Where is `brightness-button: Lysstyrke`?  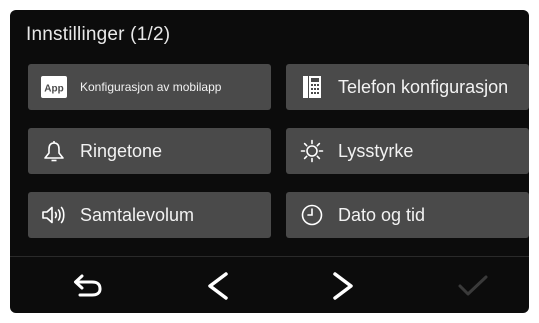 brightness-button: Lysstyrke is located at coordinates (407, 151).